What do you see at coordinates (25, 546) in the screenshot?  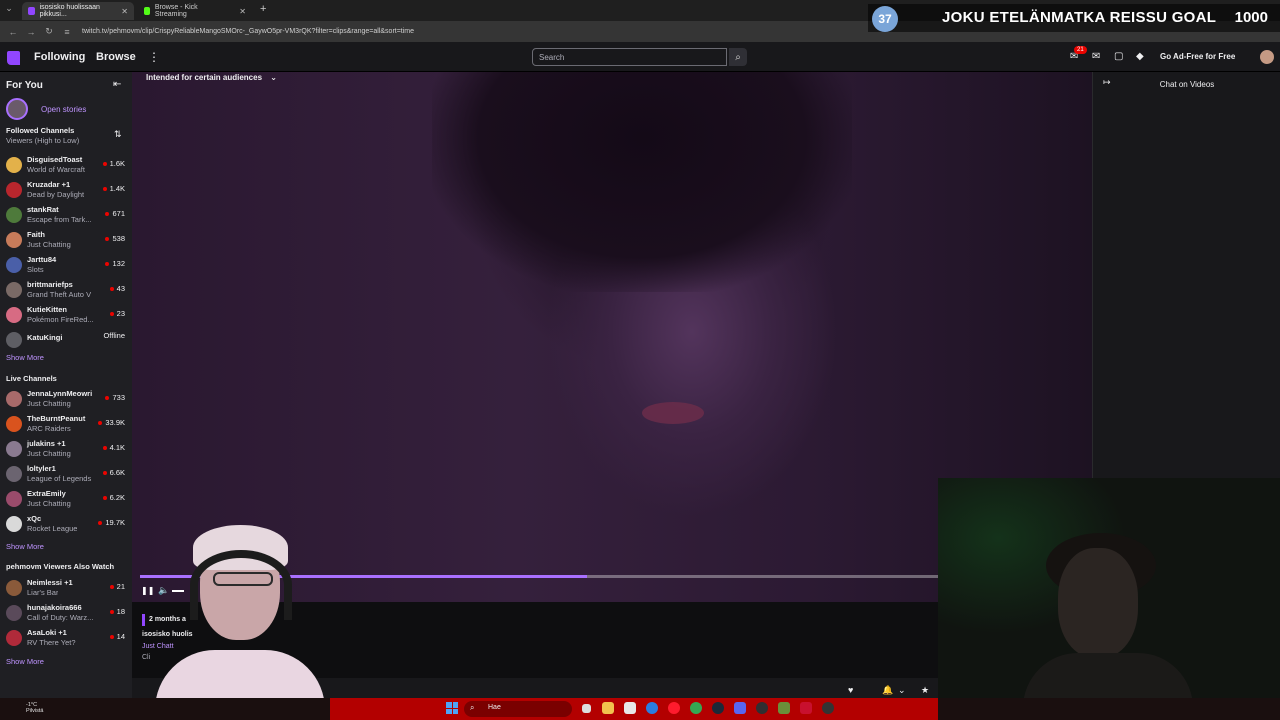 I see `live-show-more: Show More` at bounding box center [25, 546].